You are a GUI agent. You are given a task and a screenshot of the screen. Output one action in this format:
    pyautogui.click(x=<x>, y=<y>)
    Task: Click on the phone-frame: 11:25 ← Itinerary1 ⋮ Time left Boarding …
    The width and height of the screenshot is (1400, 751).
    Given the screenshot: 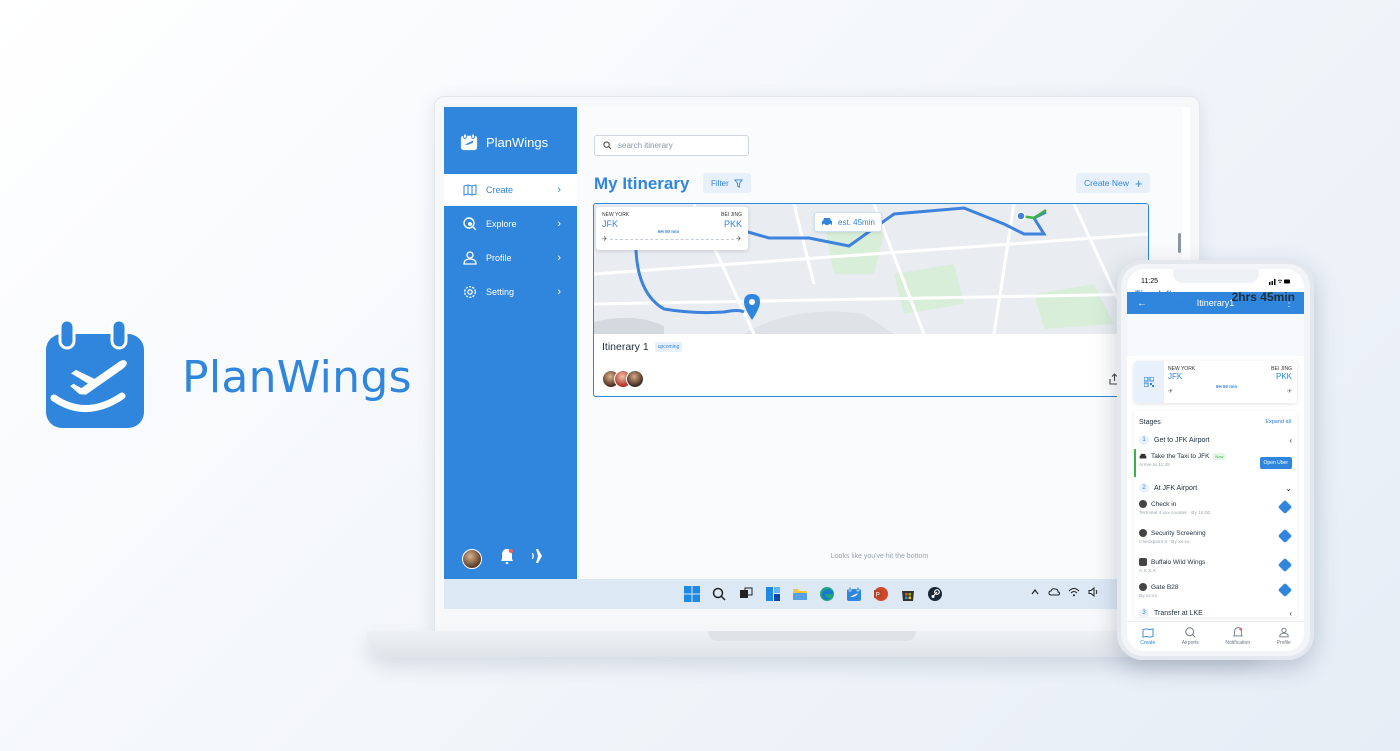 What is the action you would take?
    pyautogui.click(x=1215, y=460)
    